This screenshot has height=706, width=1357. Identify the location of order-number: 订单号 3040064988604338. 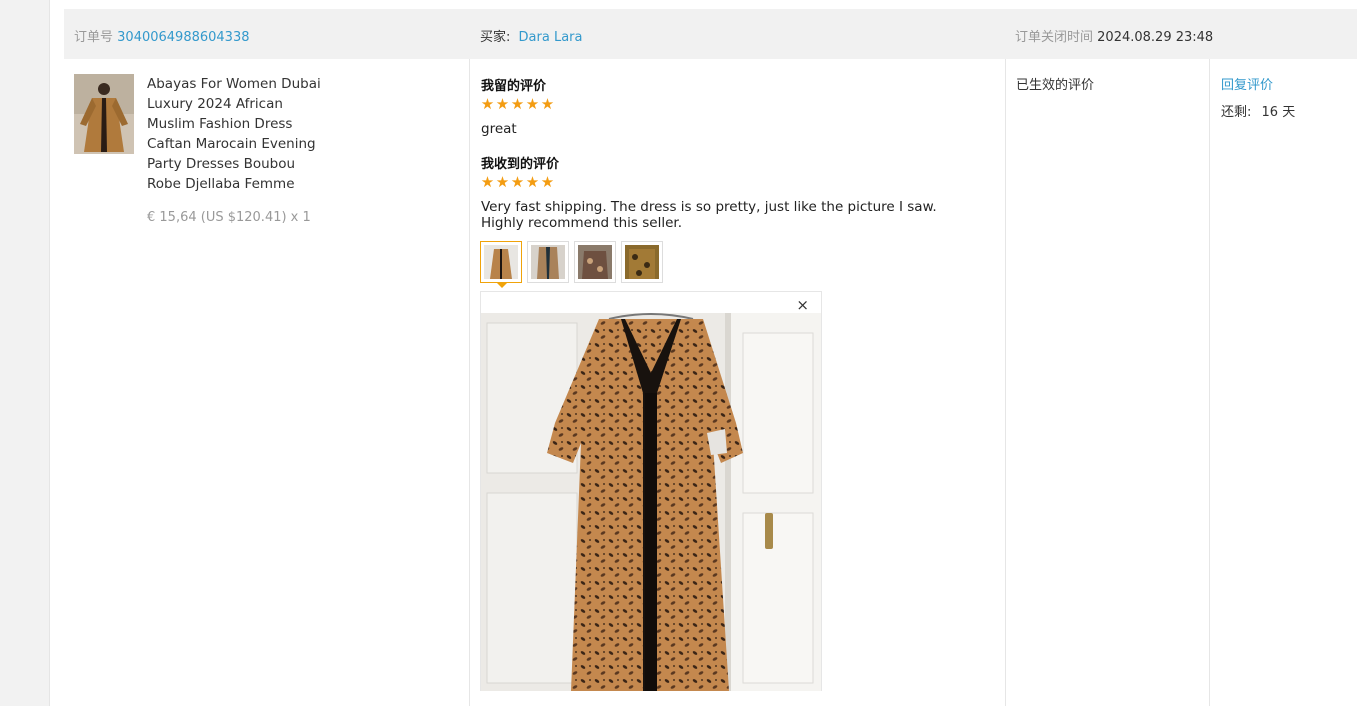
(162, 35).